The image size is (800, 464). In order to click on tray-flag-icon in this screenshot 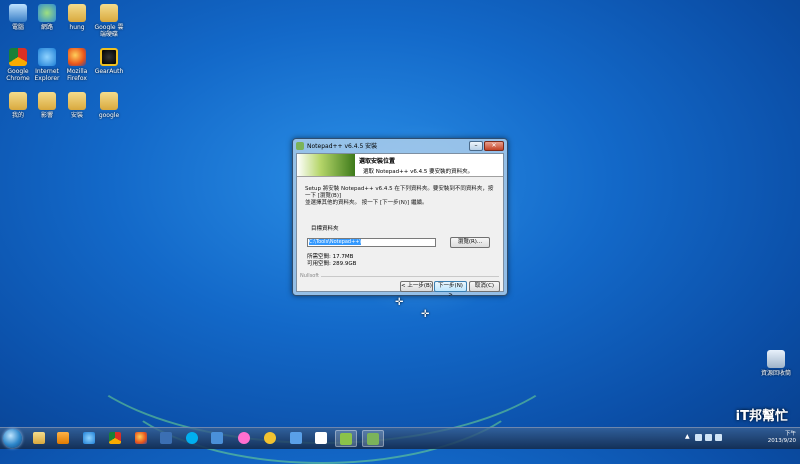, I will do `click(718, 437)`.